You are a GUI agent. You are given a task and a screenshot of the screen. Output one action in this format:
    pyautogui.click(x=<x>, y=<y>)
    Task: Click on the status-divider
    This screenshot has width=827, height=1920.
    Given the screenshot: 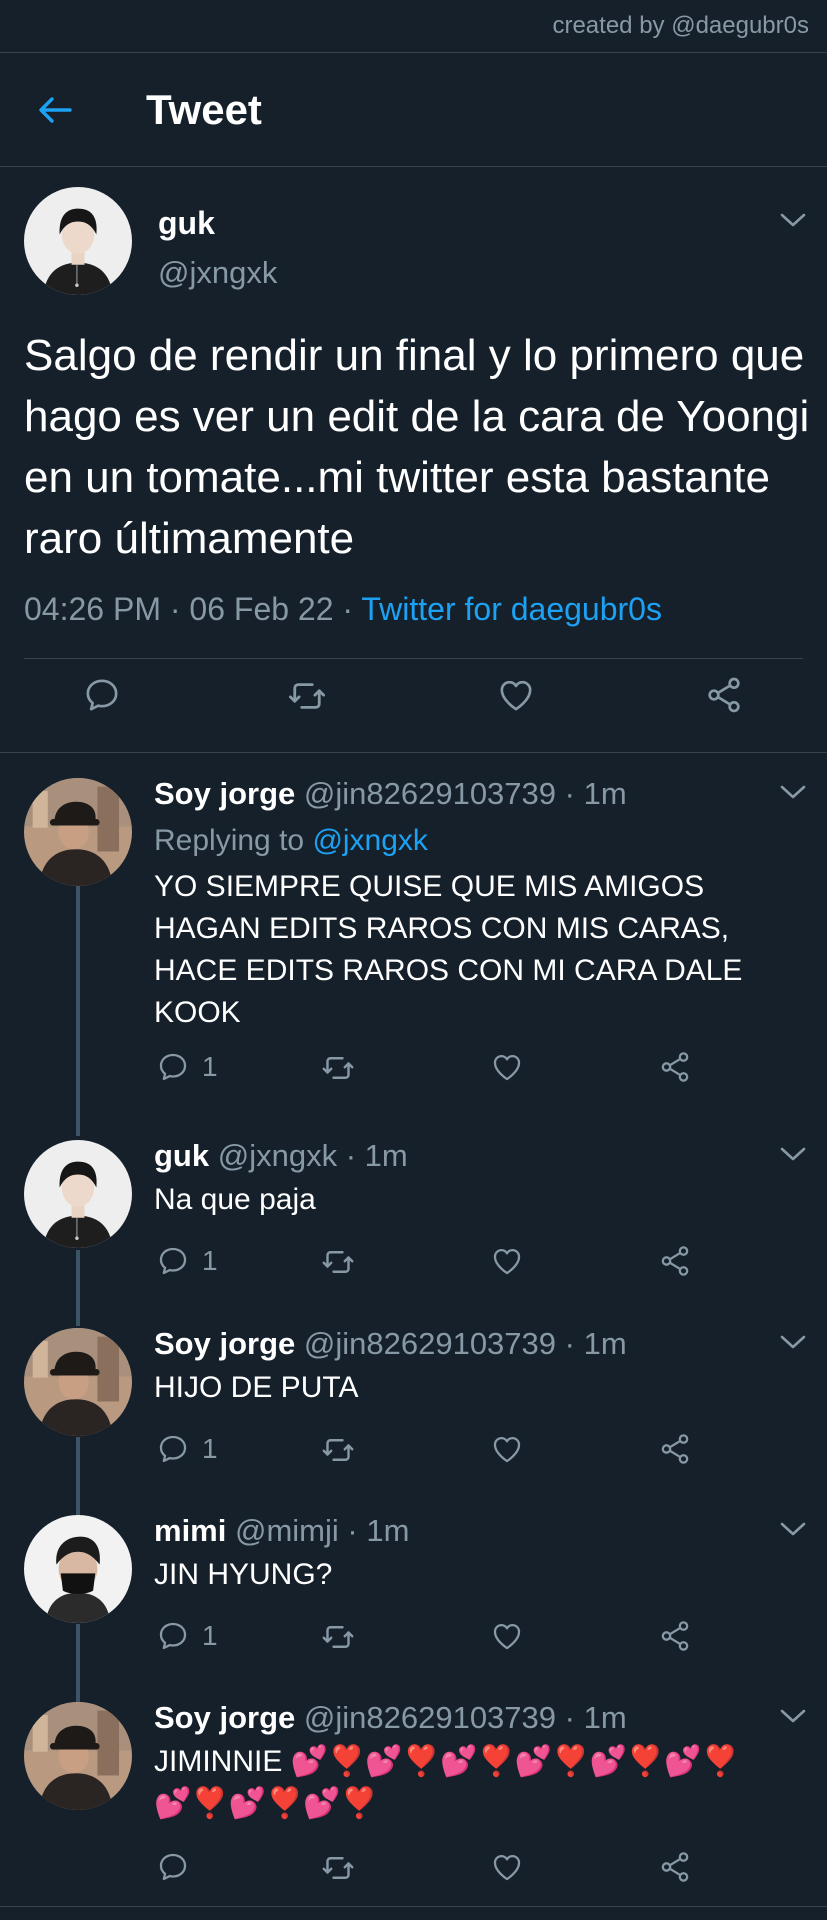 What is the action you would take?
    pyautogui.click(x=413, y=52)
    